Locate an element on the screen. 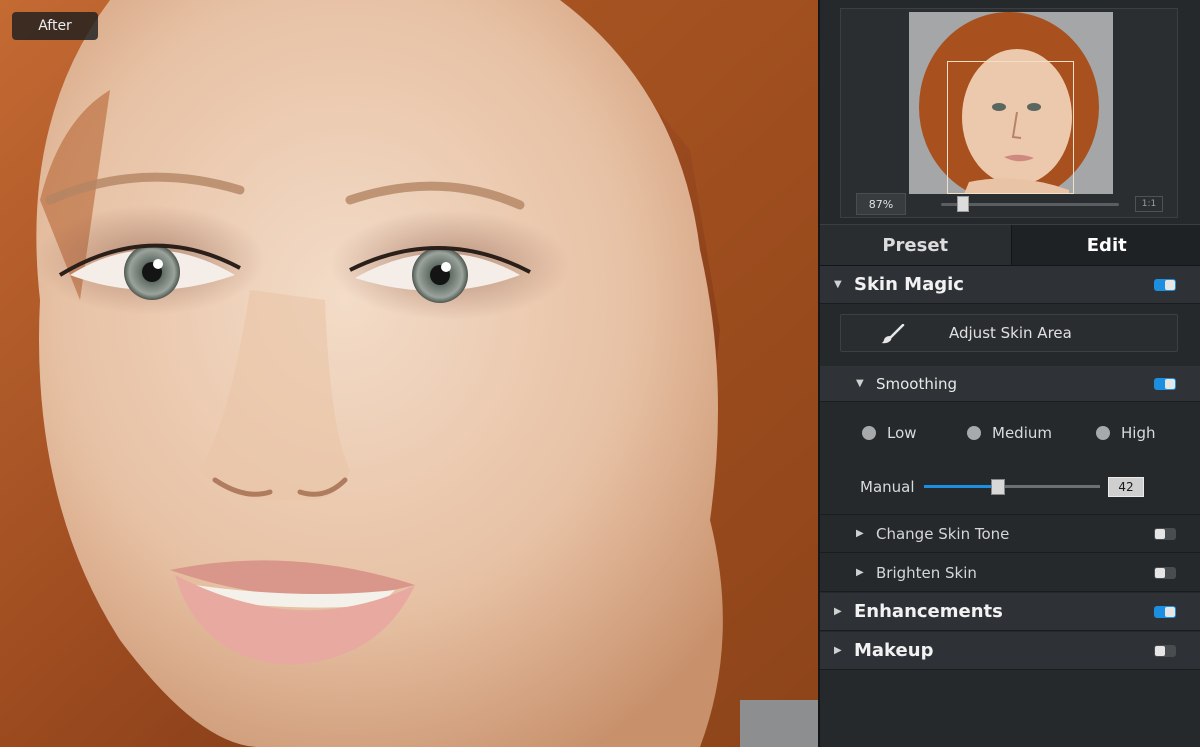 The width and height of the screenshot is (1200, 747). brighten-skin-toggle is located at coordinates (1165, 573).